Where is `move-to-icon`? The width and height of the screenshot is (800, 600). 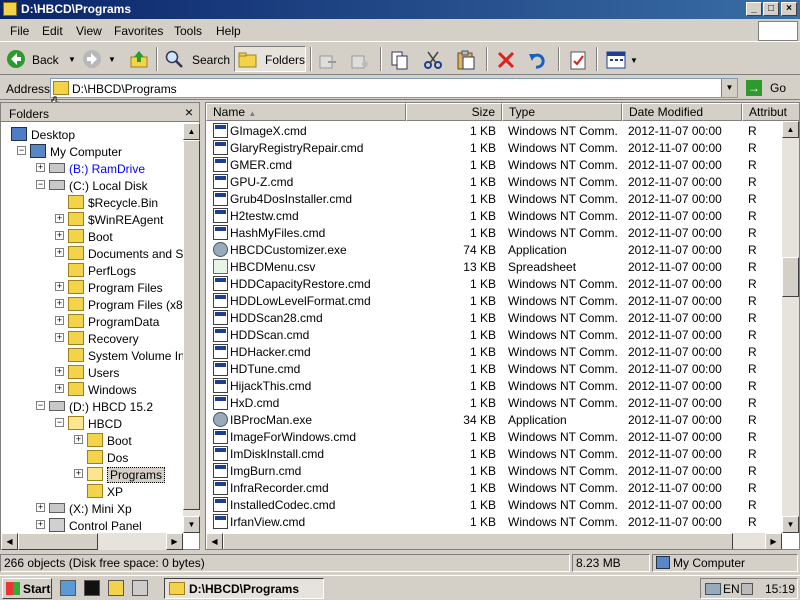
move-to-icon is located at coordinates (328, 62).